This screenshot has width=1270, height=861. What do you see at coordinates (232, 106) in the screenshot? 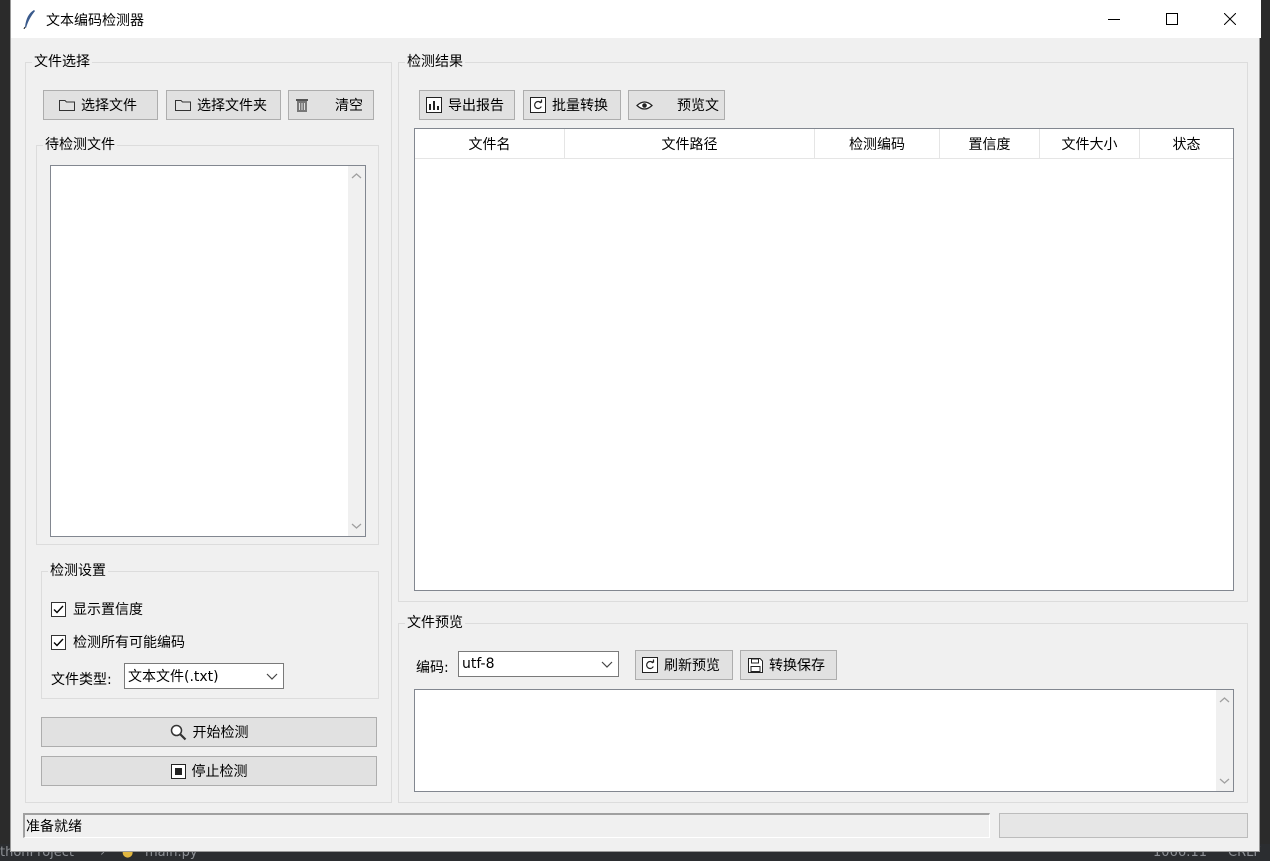
I see `select-folder-label: 选择文件夹` at bounding box center [232, 106].